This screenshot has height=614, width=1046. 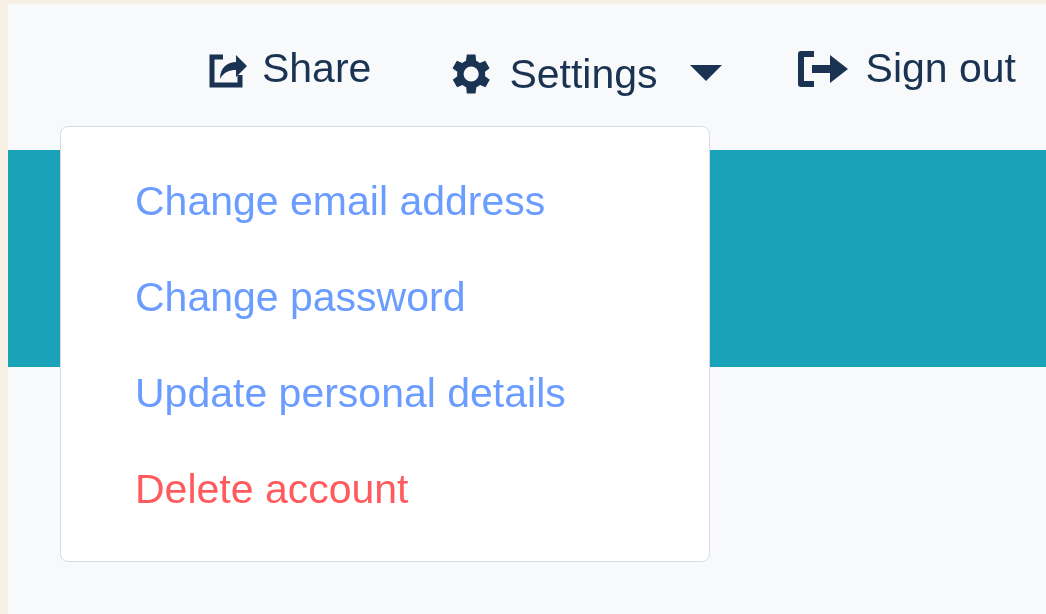 I want to click on nav-link: Share, so click(x=289, y=68).